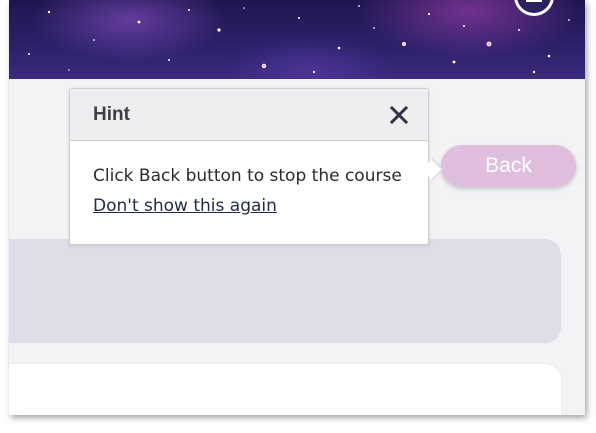 Image resolution: width=596 pixels, height=433 pixels. Describe the element at coordinates (249, 115) in the screenshot. I see `hint-header: Hint` at that location.